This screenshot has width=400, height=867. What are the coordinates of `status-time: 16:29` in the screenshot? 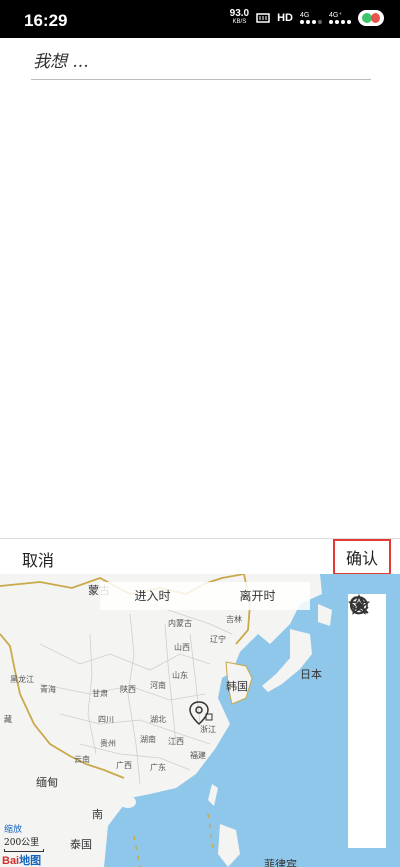 It's located at (46, 20).